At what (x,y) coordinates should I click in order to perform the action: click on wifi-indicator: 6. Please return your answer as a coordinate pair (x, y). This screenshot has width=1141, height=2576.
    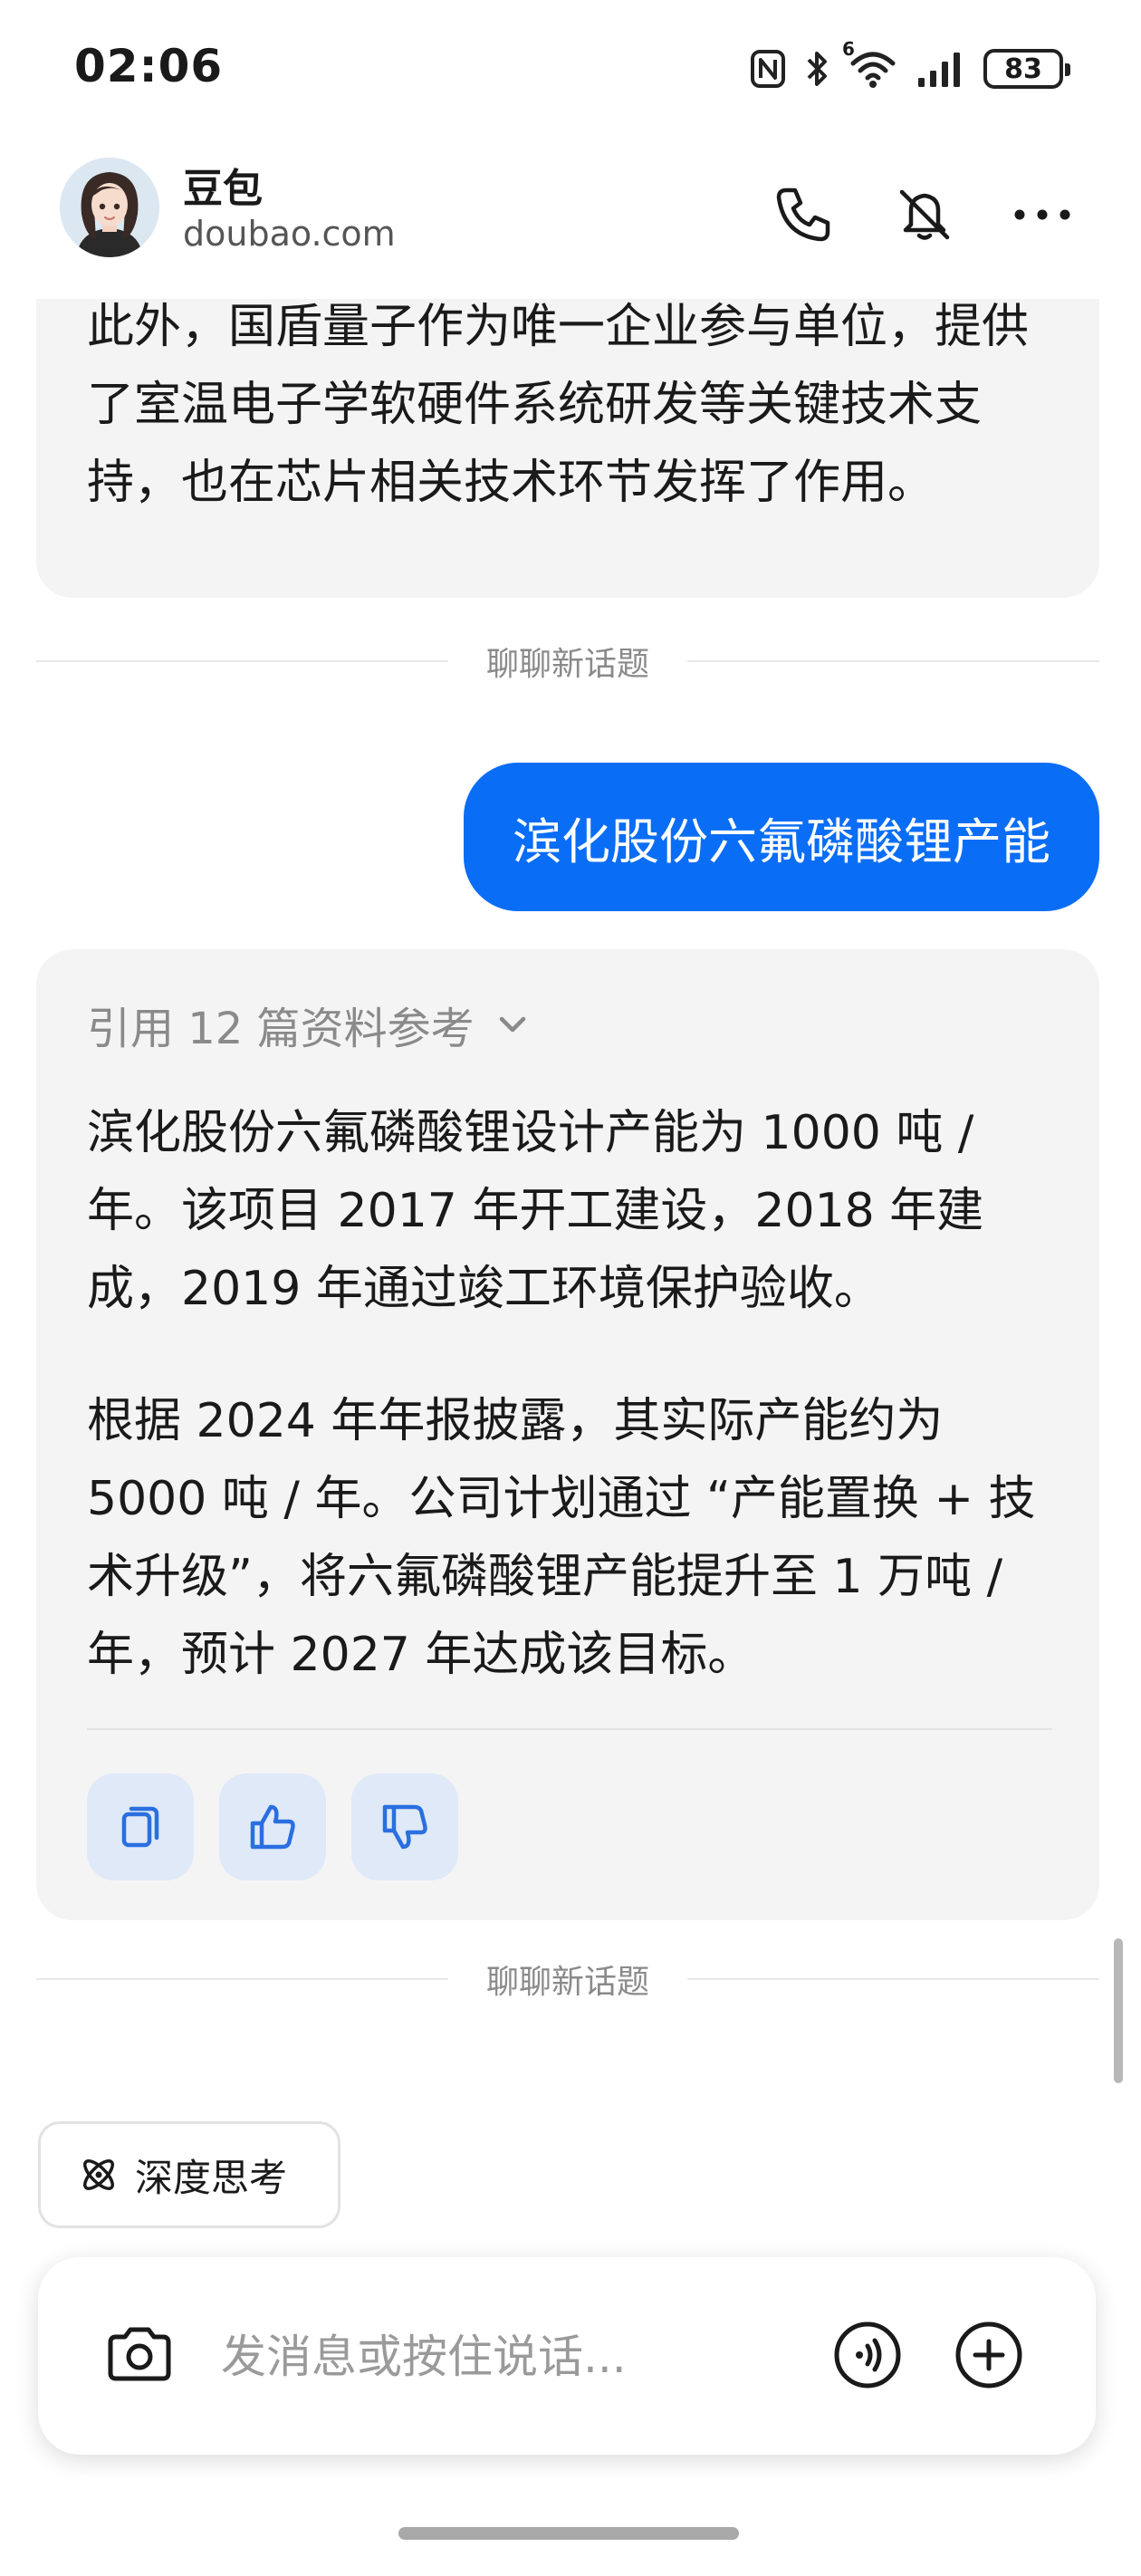
    Looking at the image, I should click on (869, 63).